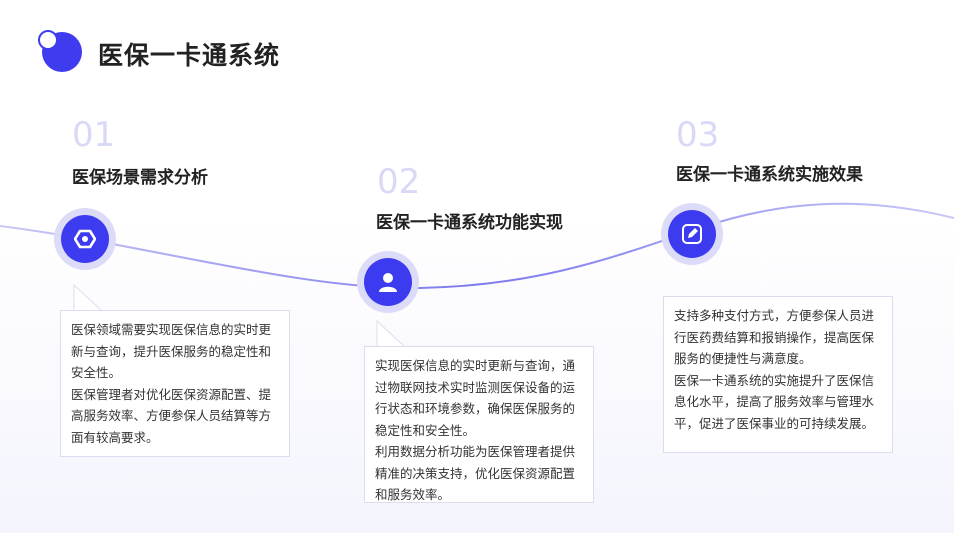 The image size is (954, 533). I want to click on step-3-node, so click(692, 234).